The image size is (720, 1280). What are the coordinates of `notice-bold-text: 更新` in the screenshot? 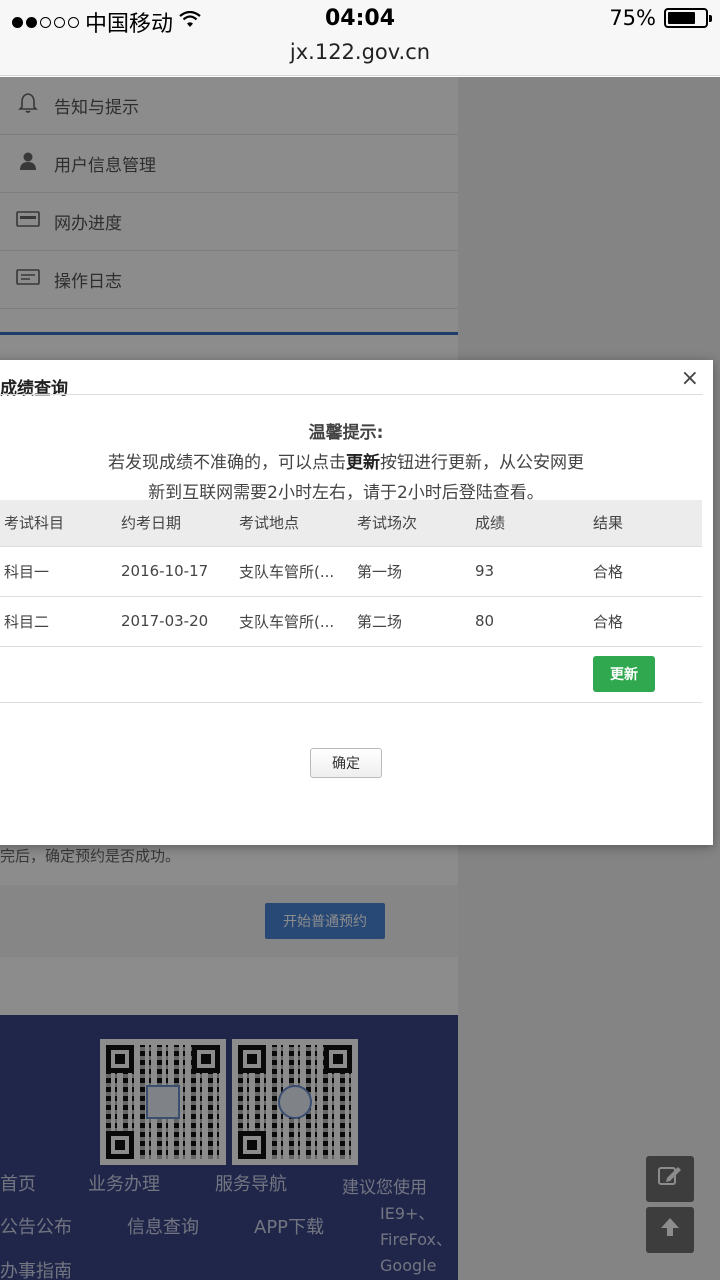 It's located at (363, 463).